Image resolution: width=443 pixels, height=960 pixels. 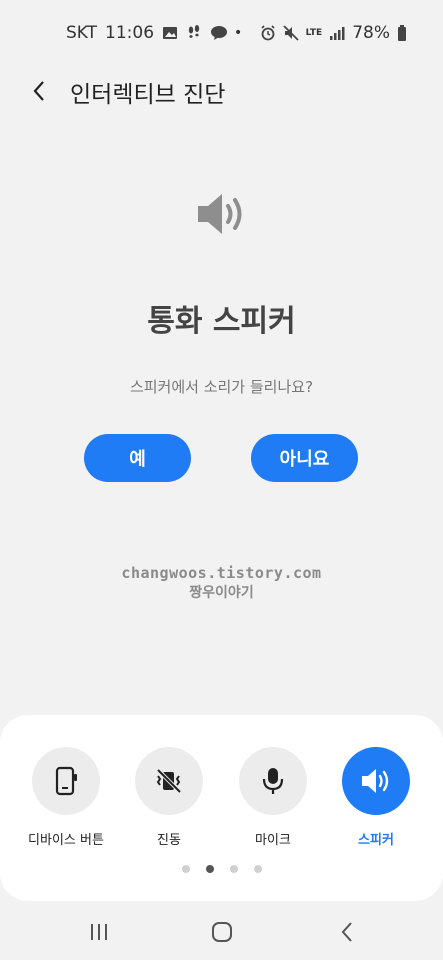 I want to click on recent-apps-button, so click(x=99, y=932).